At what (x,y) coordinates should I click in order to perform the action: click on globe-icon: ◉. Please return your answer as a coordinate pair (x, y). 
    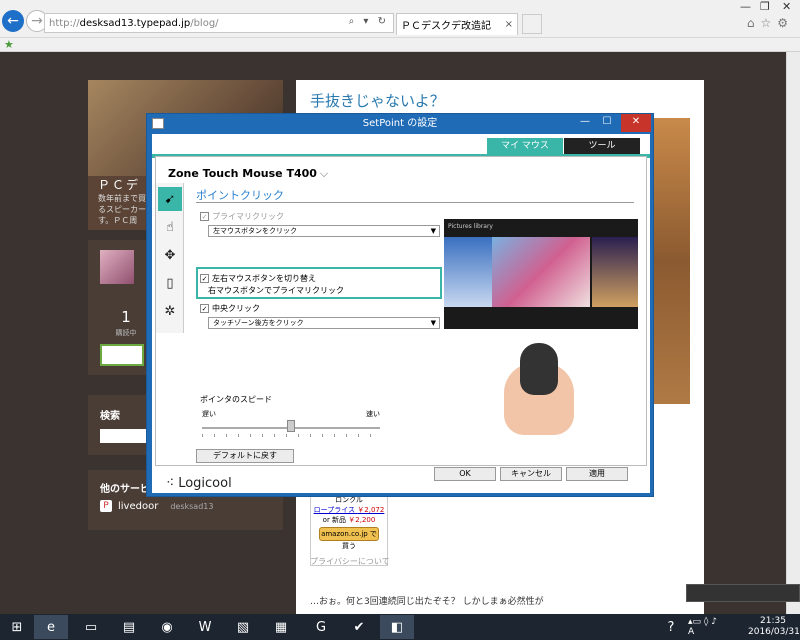
    Looking at the image, I should click on (167, 627).